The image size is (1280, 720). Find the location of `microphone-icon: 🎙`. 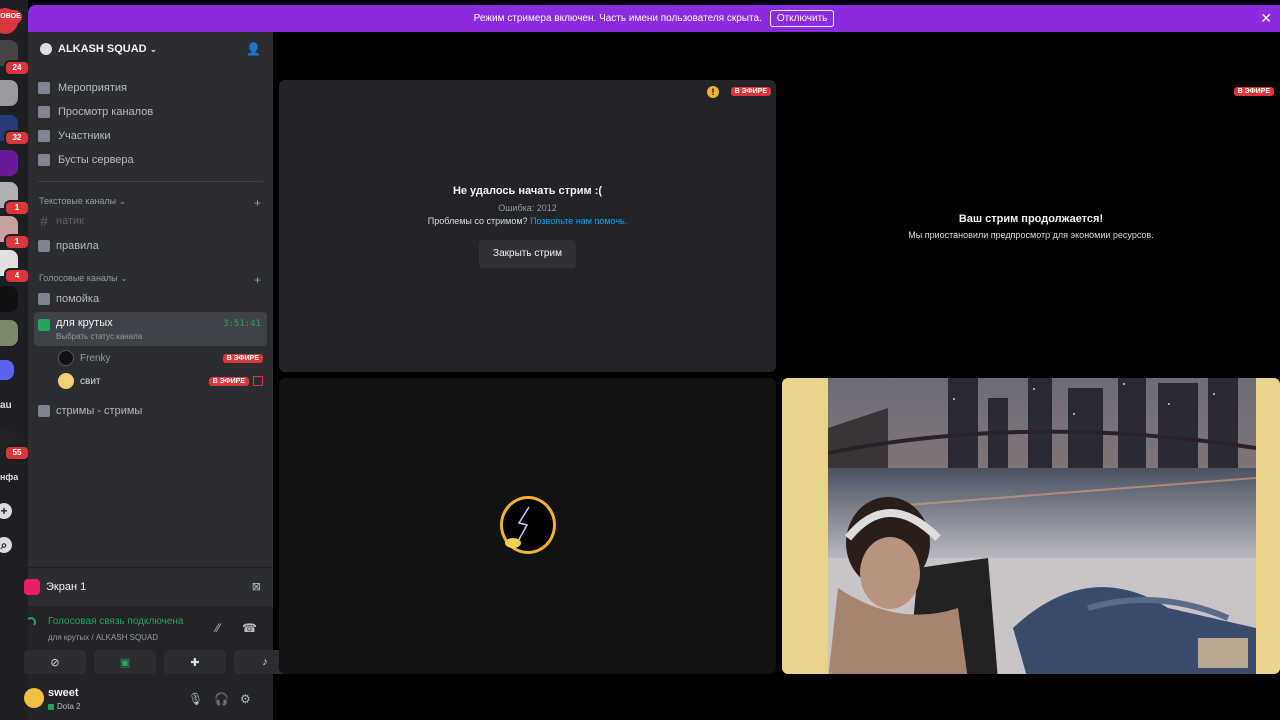

microphone-icon: 🎙 is located at coordinates (195, 699).